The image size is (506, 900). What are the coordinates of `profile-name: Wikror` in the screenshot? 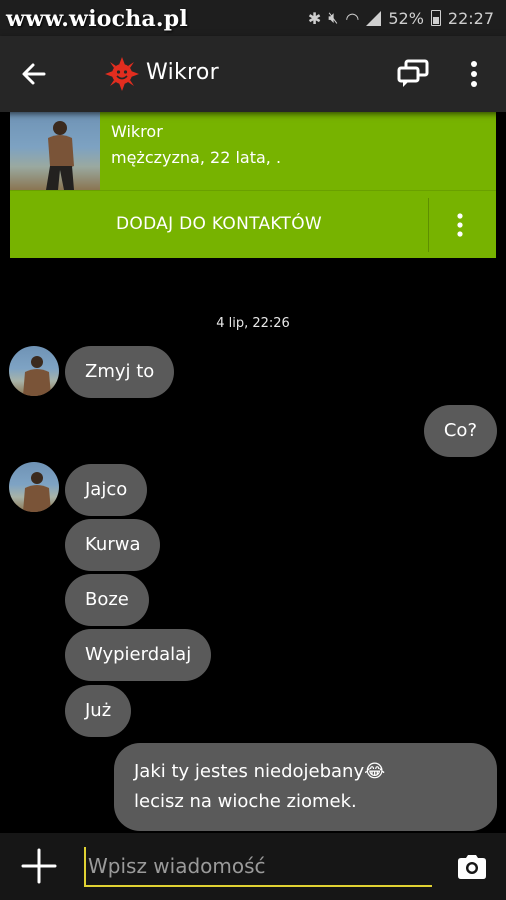 It's located at (137, 131).